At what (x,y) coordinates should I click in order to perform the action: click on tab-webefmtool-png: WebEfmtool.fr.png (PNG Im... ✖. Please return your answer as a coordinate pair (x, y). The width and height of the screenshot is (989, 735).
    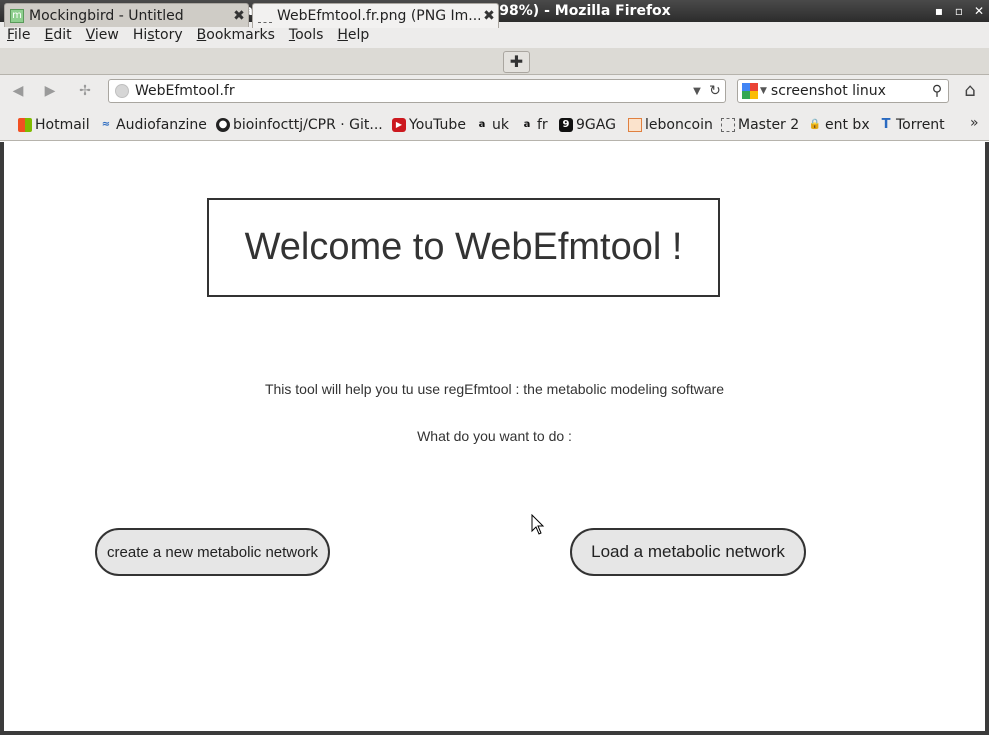
    Looking at the image, I should click on (375, 15).